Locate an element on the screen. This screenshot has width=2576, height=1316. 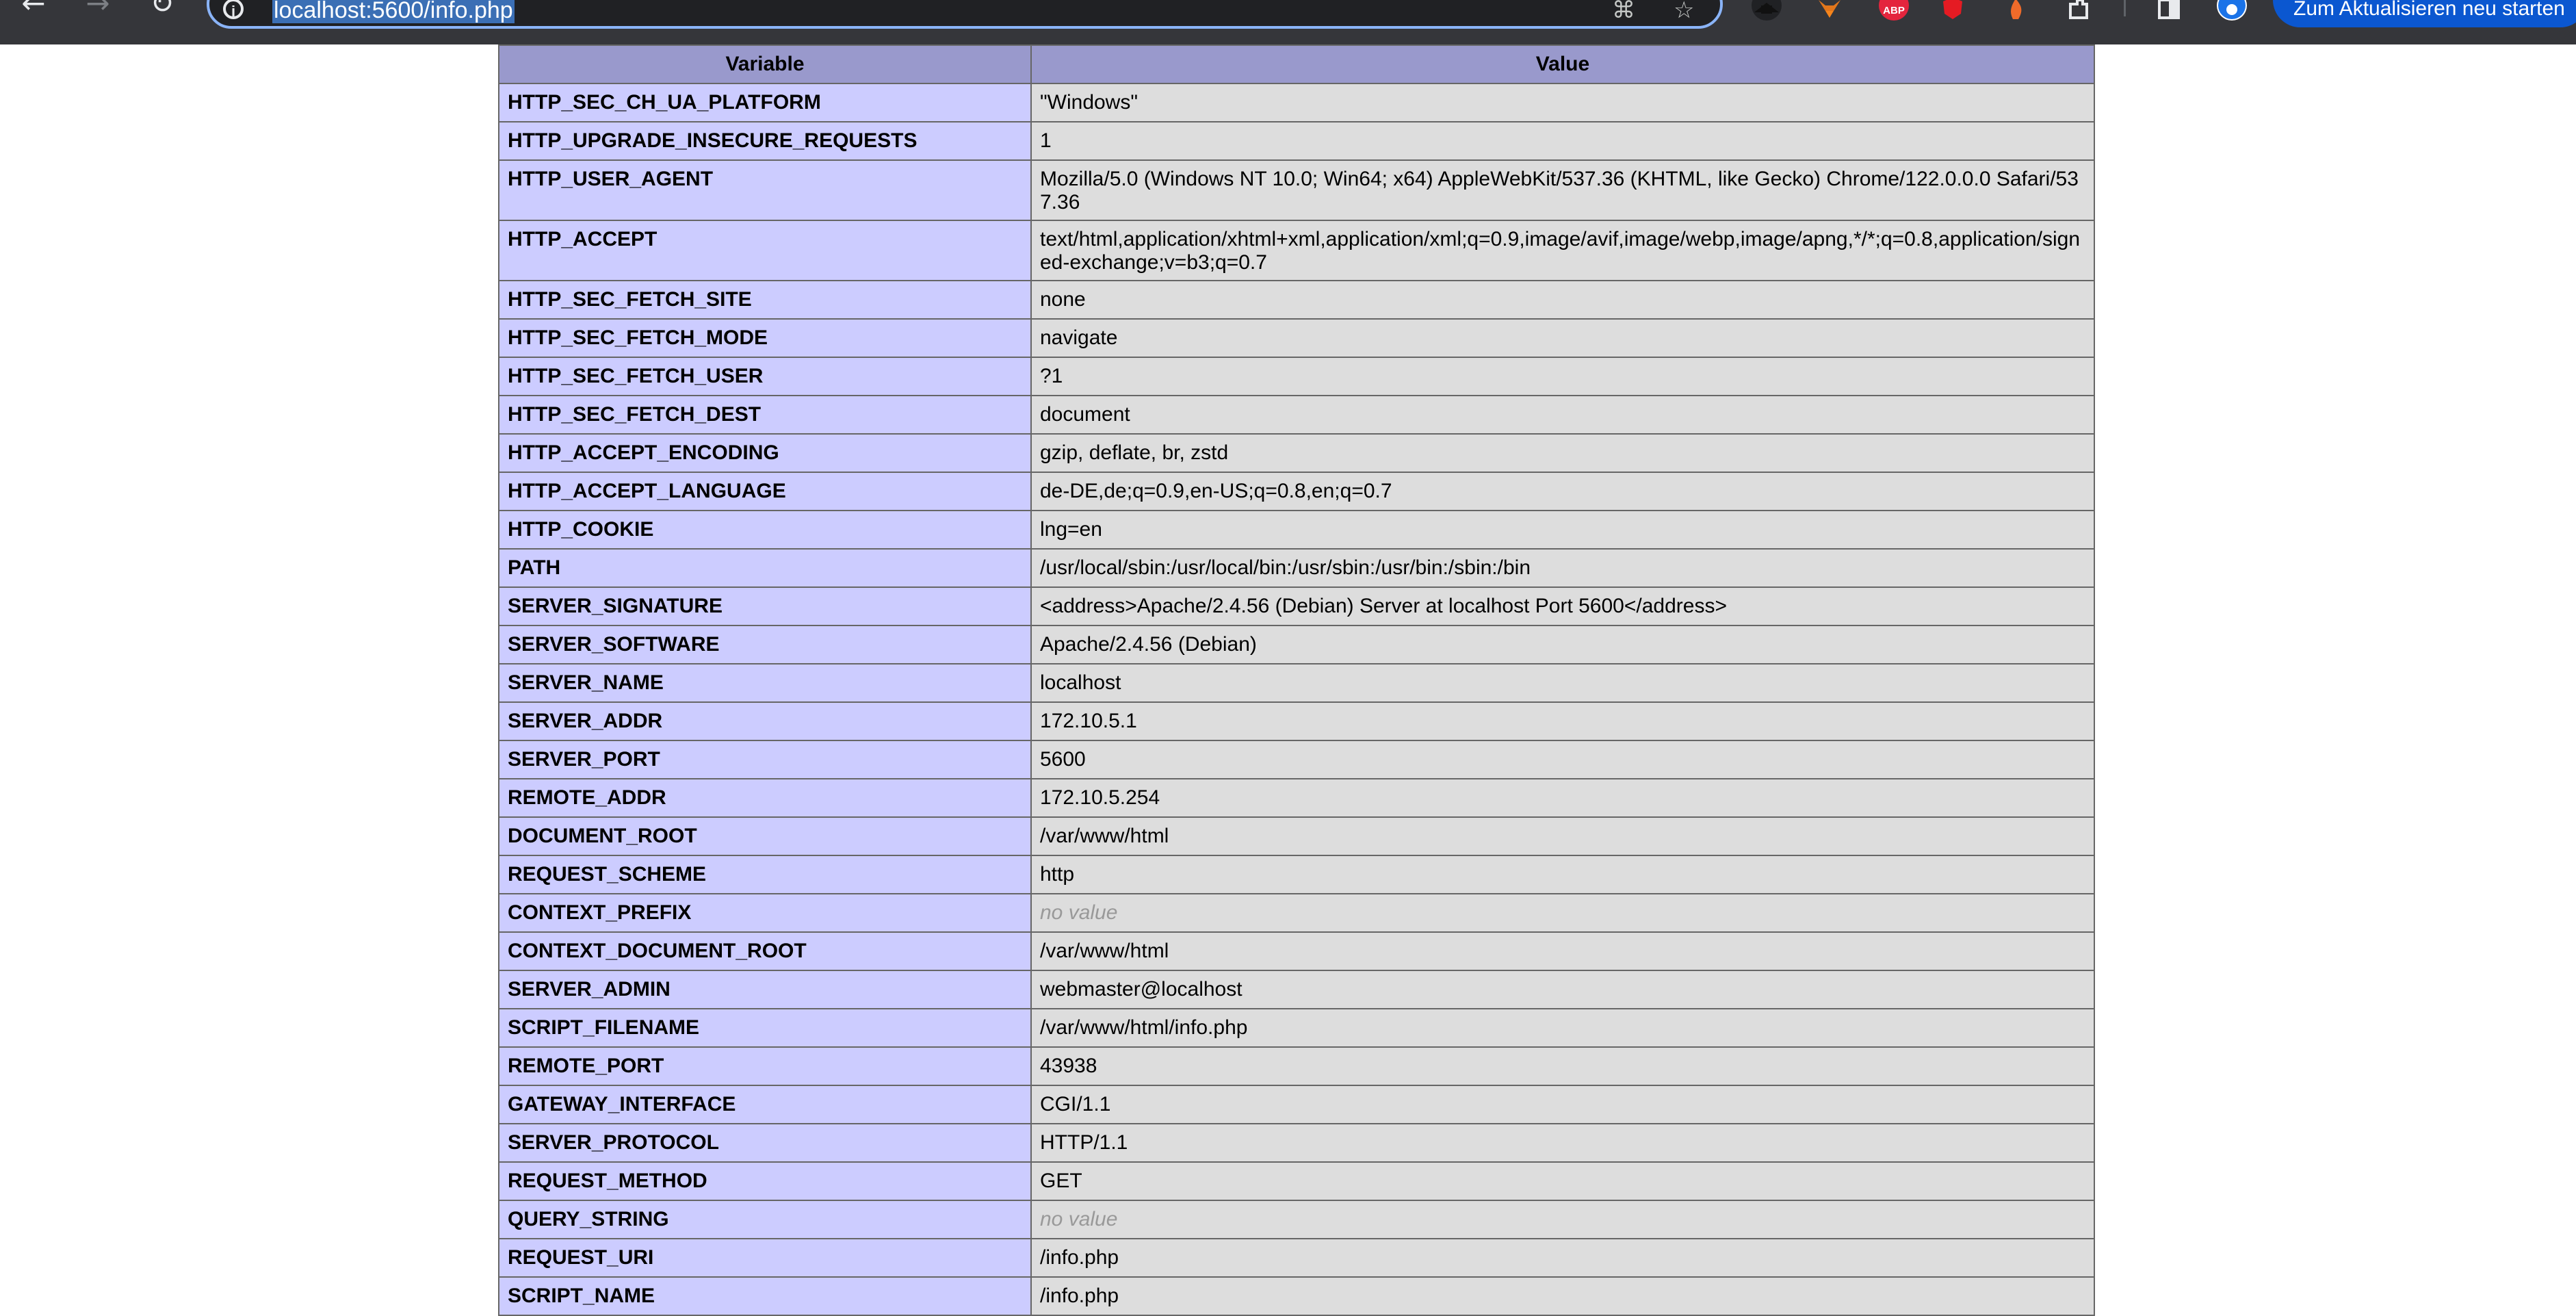
variable-name-cell: SERVER_PORT is located at coordinates (765, 760).